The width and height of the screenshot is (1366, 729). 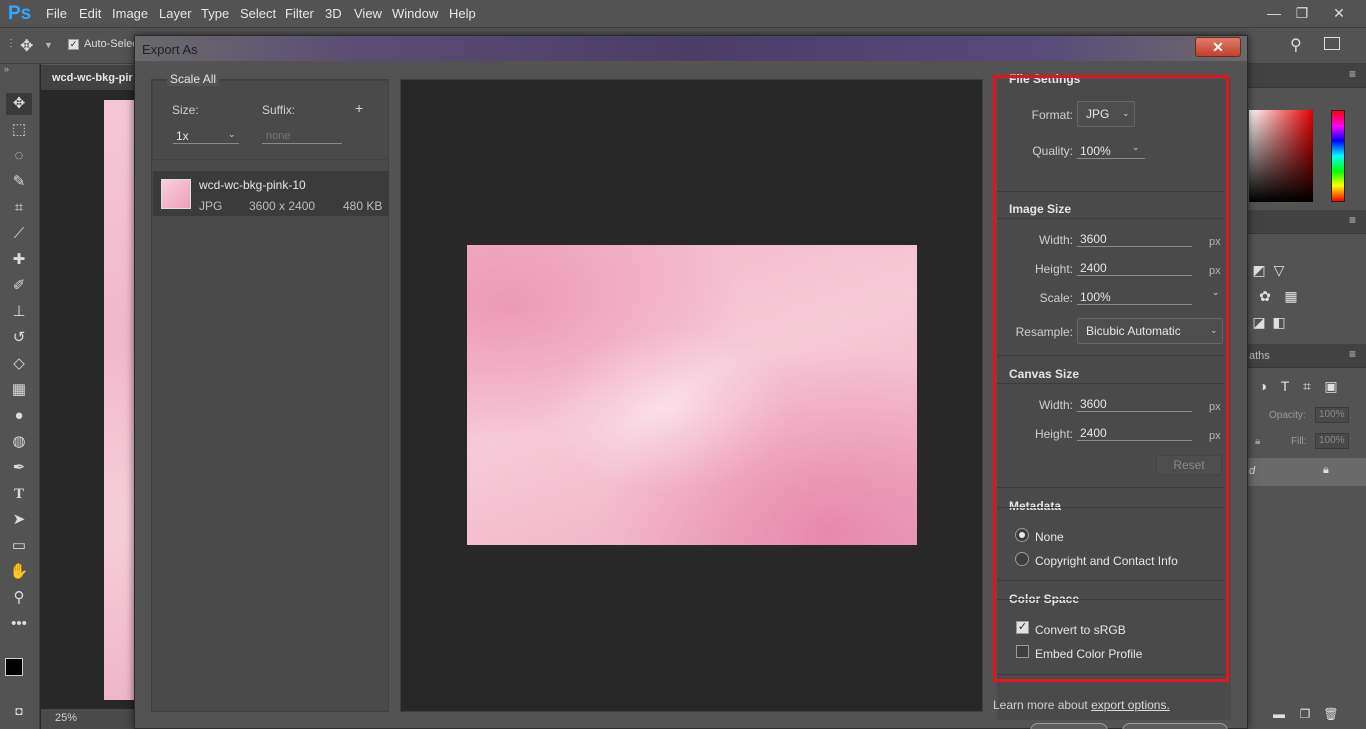 I want to click on zoom-level: 25%, so click(x=66, y=718).